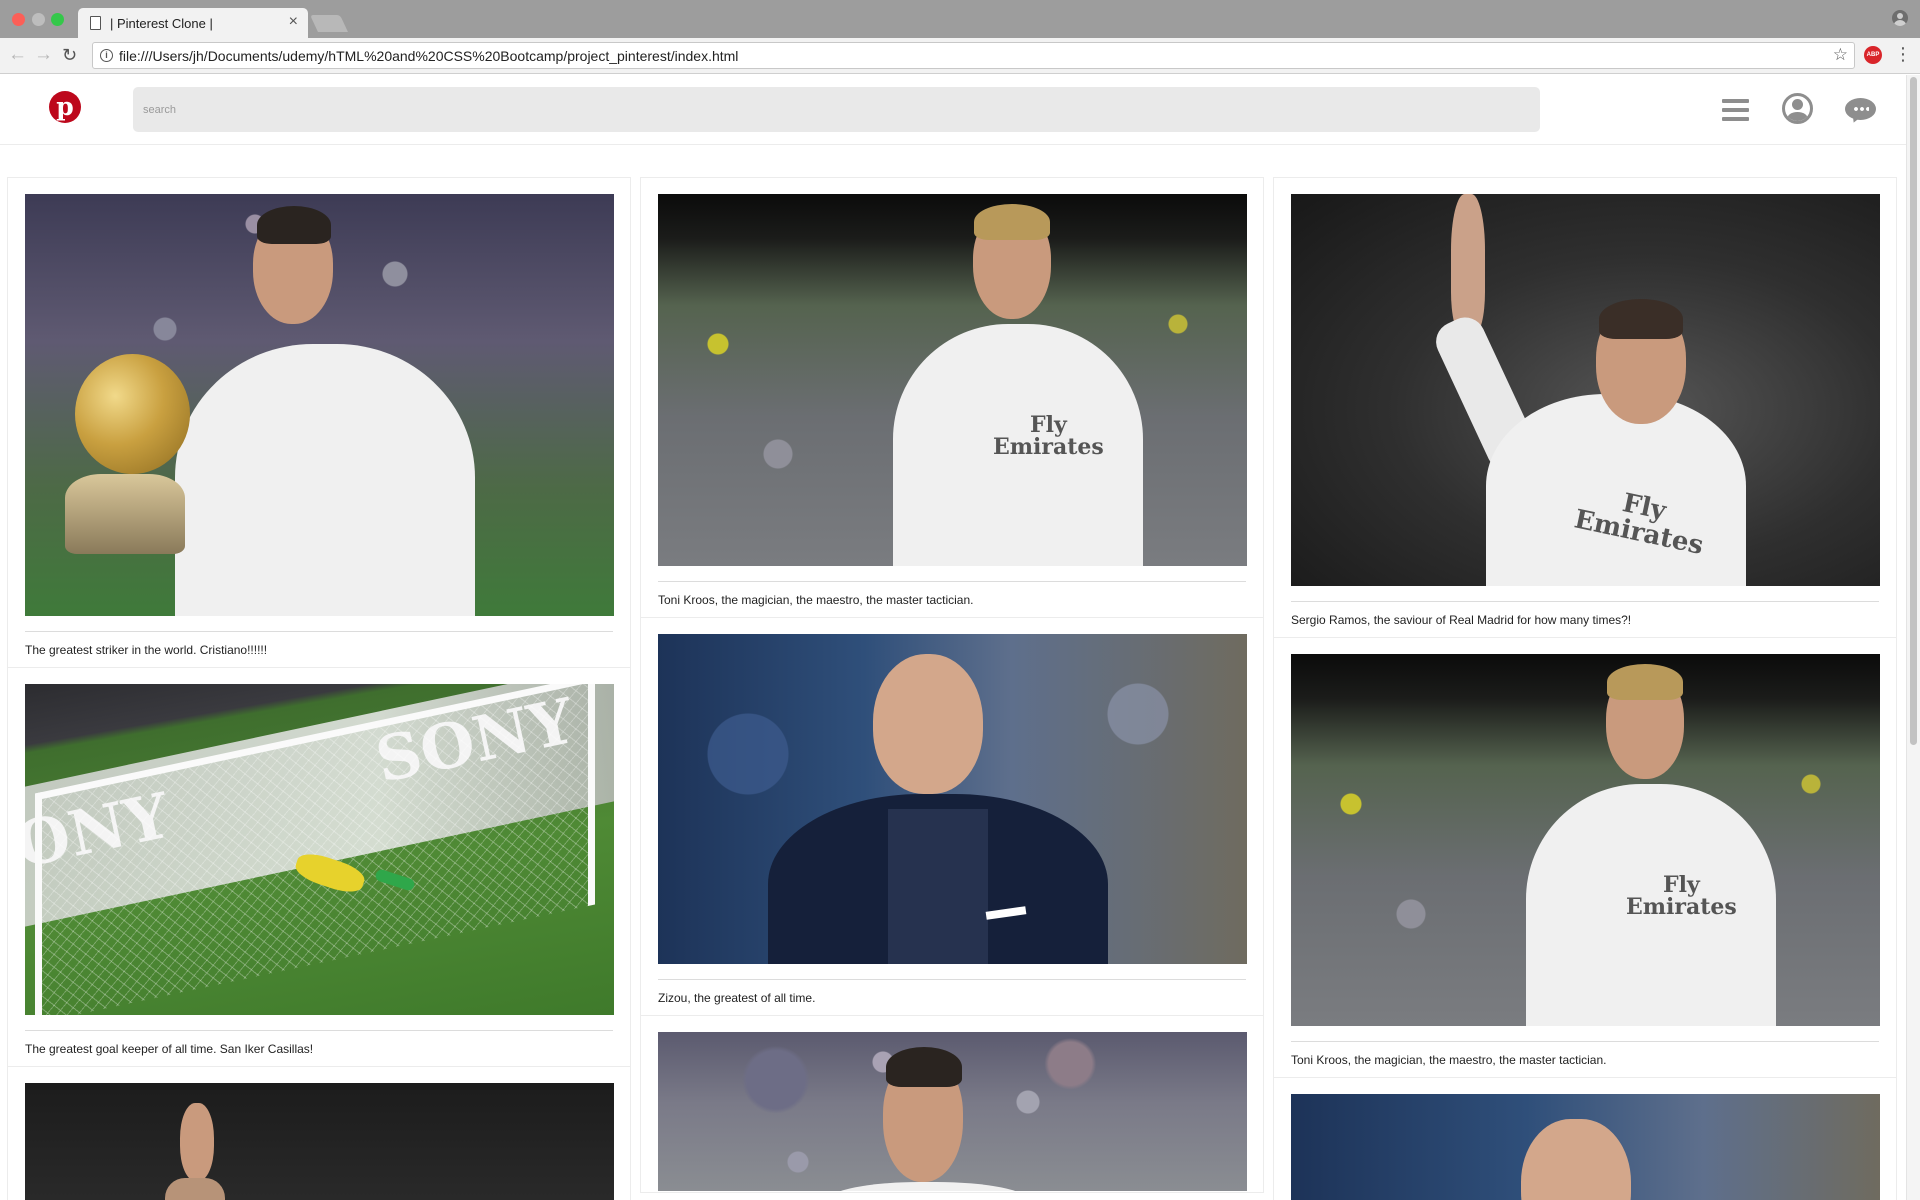 The image size is (1920, 1200). What do you see at coordinates (17, 55) in the screenshot?
I see `back-arrow-icon: ←` at bounding box center [17, 55].